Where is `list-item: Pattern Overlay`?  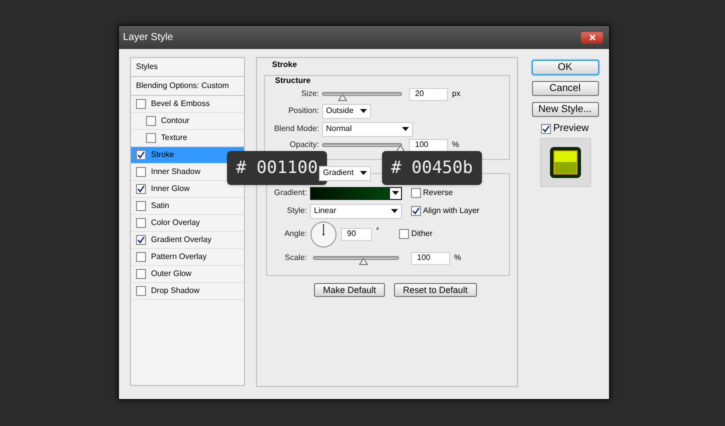
list-item: Pattern Overlay is located at coordinates (187, 257).